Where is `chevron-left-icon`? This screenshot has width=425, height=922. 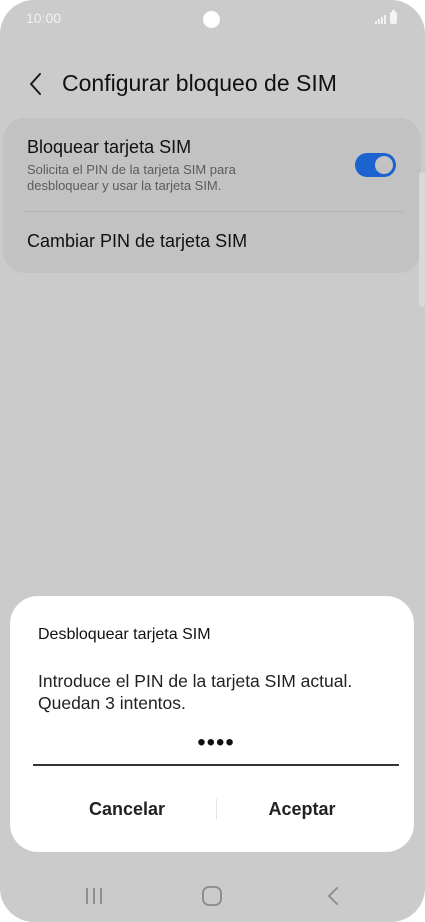
chevron-left-icon is located at coordinates (35, 84).